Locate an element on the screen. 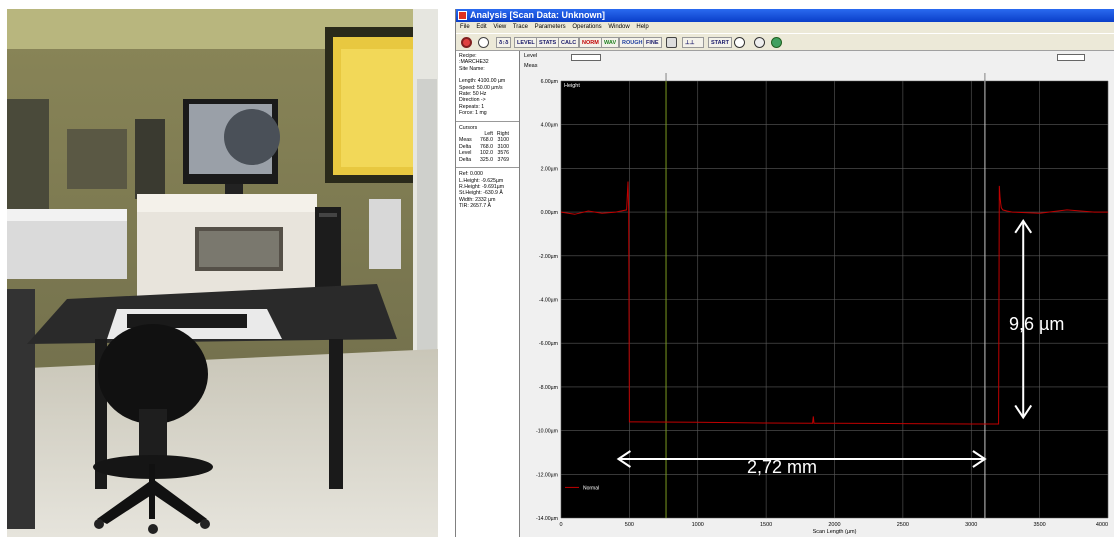 This screenshot has width=1114, height=537. x-tick-label: 4000 is located at coordinates (1102, 525).